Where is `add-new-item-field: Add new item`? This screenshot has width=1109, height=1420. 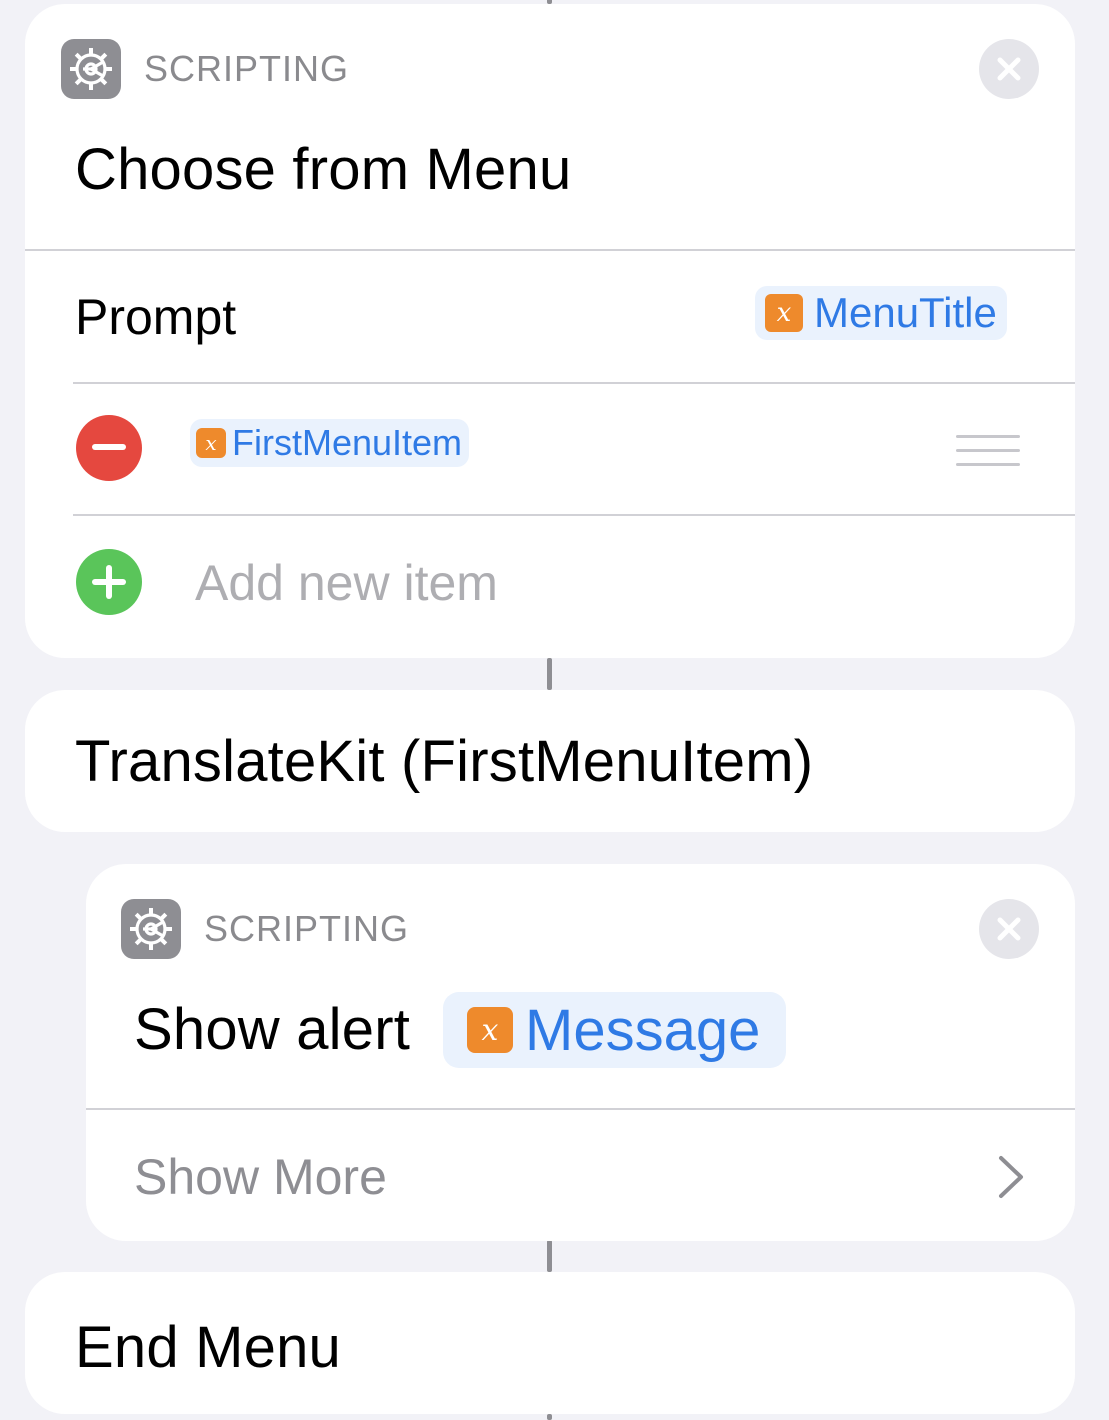 add-new-item-field: Add new item is located at coordinates (346, 583).